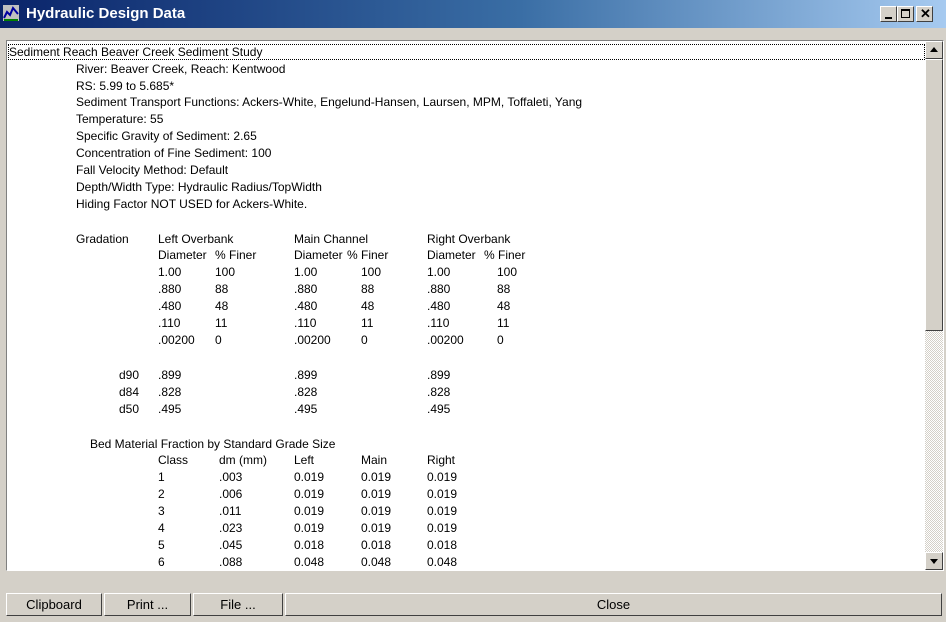  What do you see at coordinates (152, 170) in the screenshot?
I see `fall-velocity-line: Fall Velocity Method: Default` at bounding box center [152, 170].